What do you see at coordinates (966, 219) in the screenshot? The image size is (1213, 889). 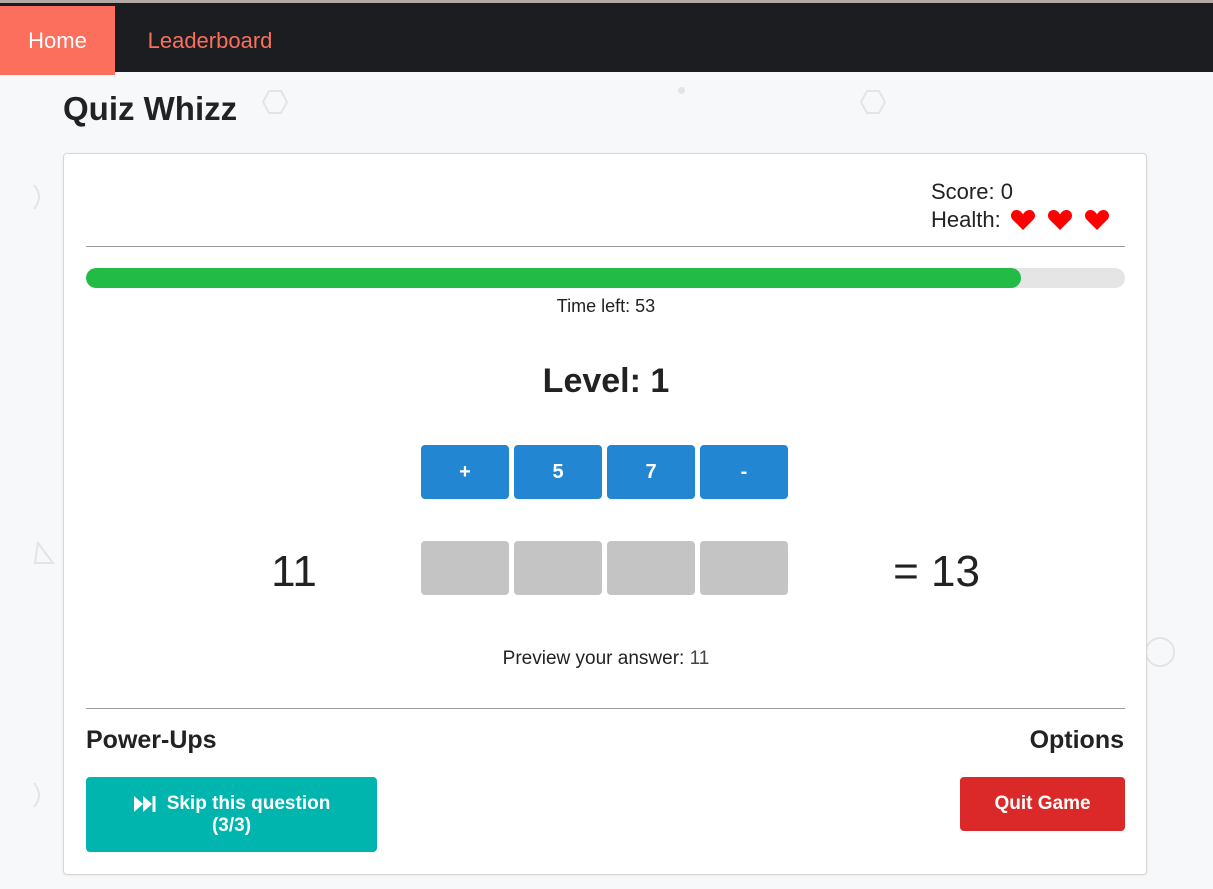 I see `health-label: Health:` at bounding box center [966, 219].